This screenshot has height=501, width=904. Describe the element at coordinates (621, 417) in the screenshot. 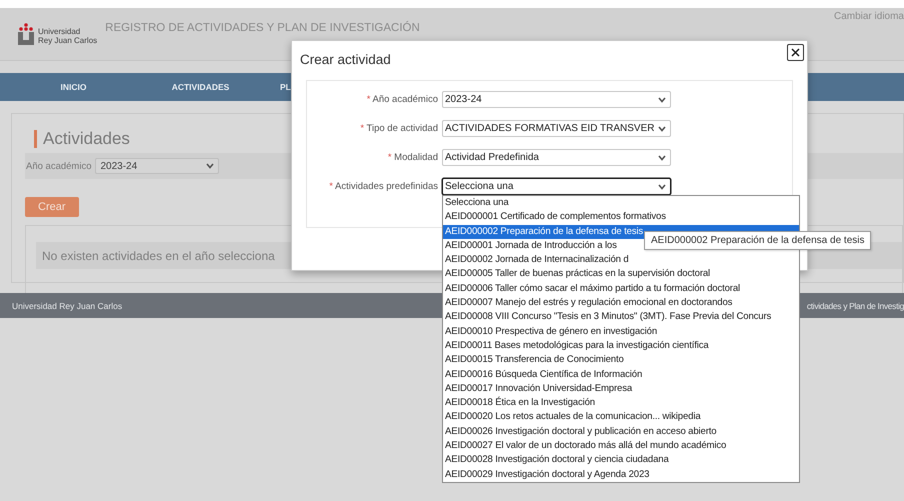

I see `dropdown-option: AEID00020 Los retos actuales de la comunicacion... wikipedia` at that location.